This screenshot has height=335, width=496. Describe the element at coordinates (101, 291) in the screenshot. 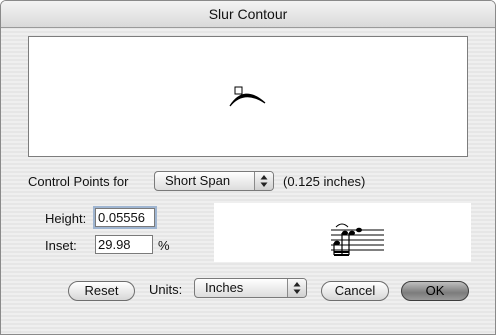

I see `reset-button: Reset` at that location.